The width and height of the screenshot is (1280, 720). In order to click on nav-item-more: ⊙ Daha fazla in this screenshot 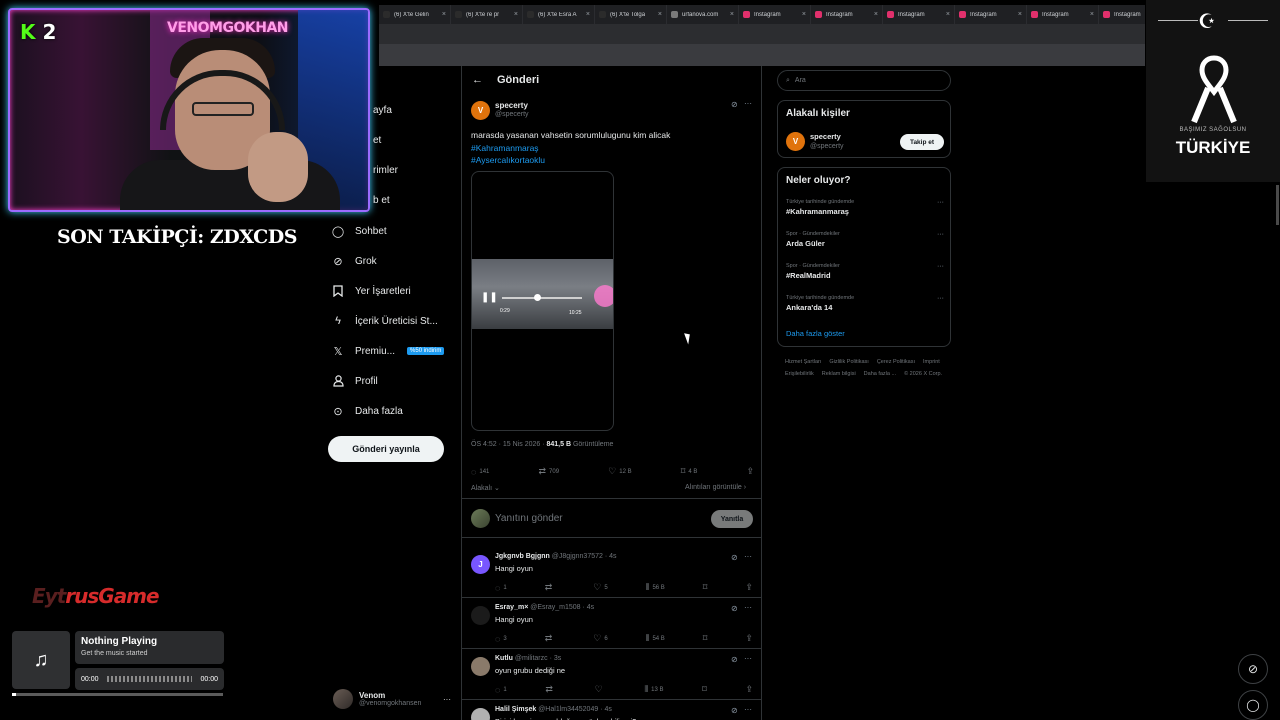, I will do `click(366, 411)`.